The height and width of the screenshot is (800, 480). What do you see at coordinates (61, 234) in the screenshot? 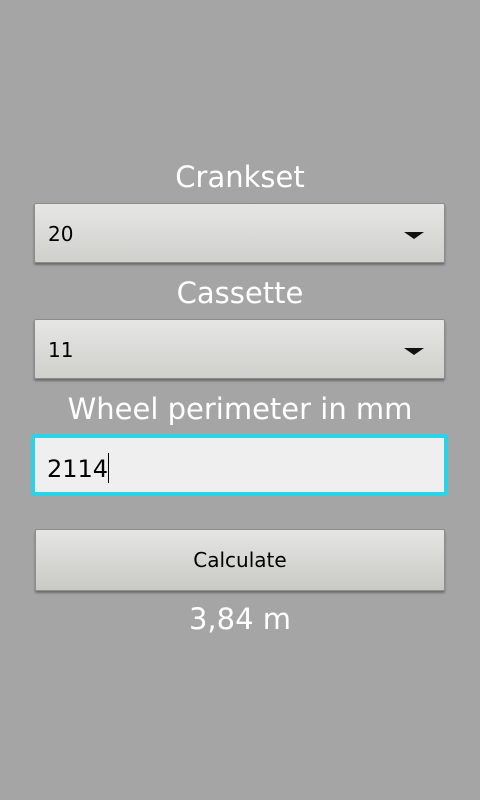
I see `crankset-value: 20` at bounding box center [61, 234].